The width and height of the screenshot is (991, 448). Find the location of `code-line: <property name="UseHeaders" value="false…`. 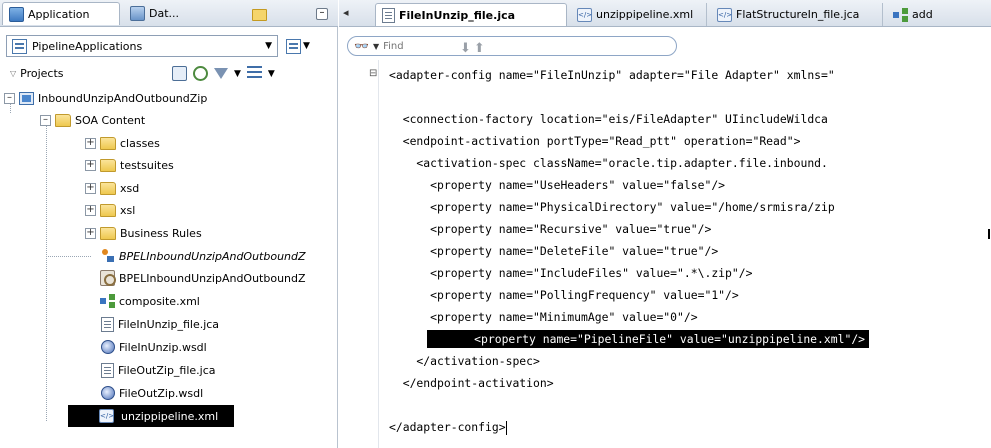

code-line: <property name="UseHeaders" value="false… is located at coordinates (557, 185).